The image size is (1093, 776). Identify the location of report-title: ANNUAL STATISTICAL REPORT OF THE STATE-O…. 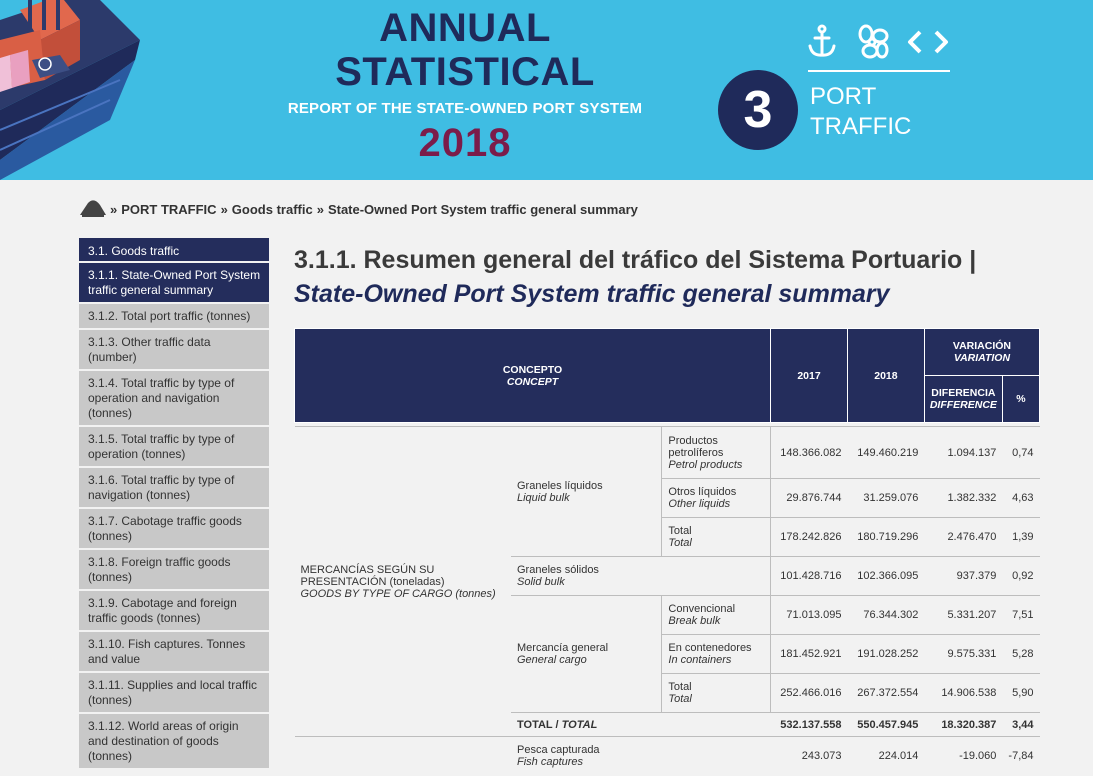
(465, 86).